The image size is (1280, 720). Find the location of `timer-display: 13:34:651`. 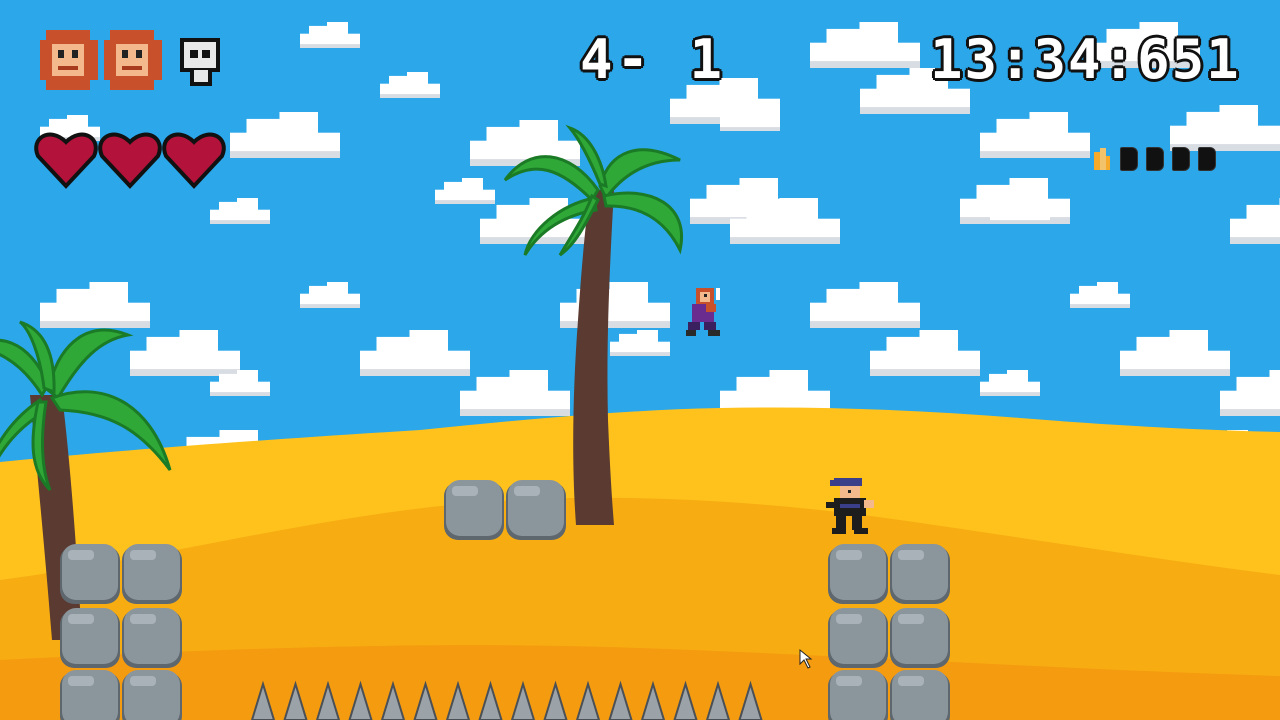

timer-display: 13:34:651 is located at coordinates (1085, 59).